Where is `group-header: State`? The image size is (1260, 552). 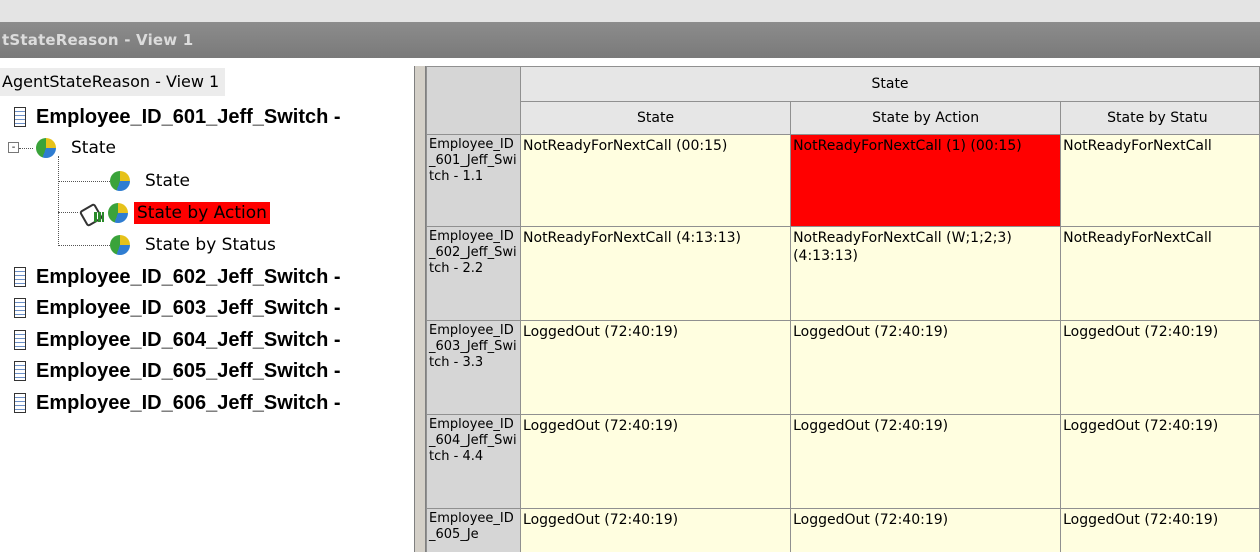 group-header: State is located at coordinates (890, 84).